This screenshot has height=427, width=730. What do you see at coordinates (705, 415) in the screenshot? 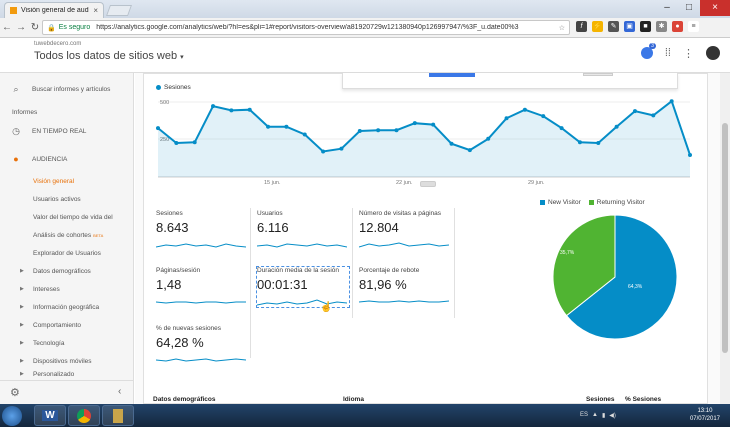
I see `clock: 13:10 07/07/2017` at bounding box center [705, 415].